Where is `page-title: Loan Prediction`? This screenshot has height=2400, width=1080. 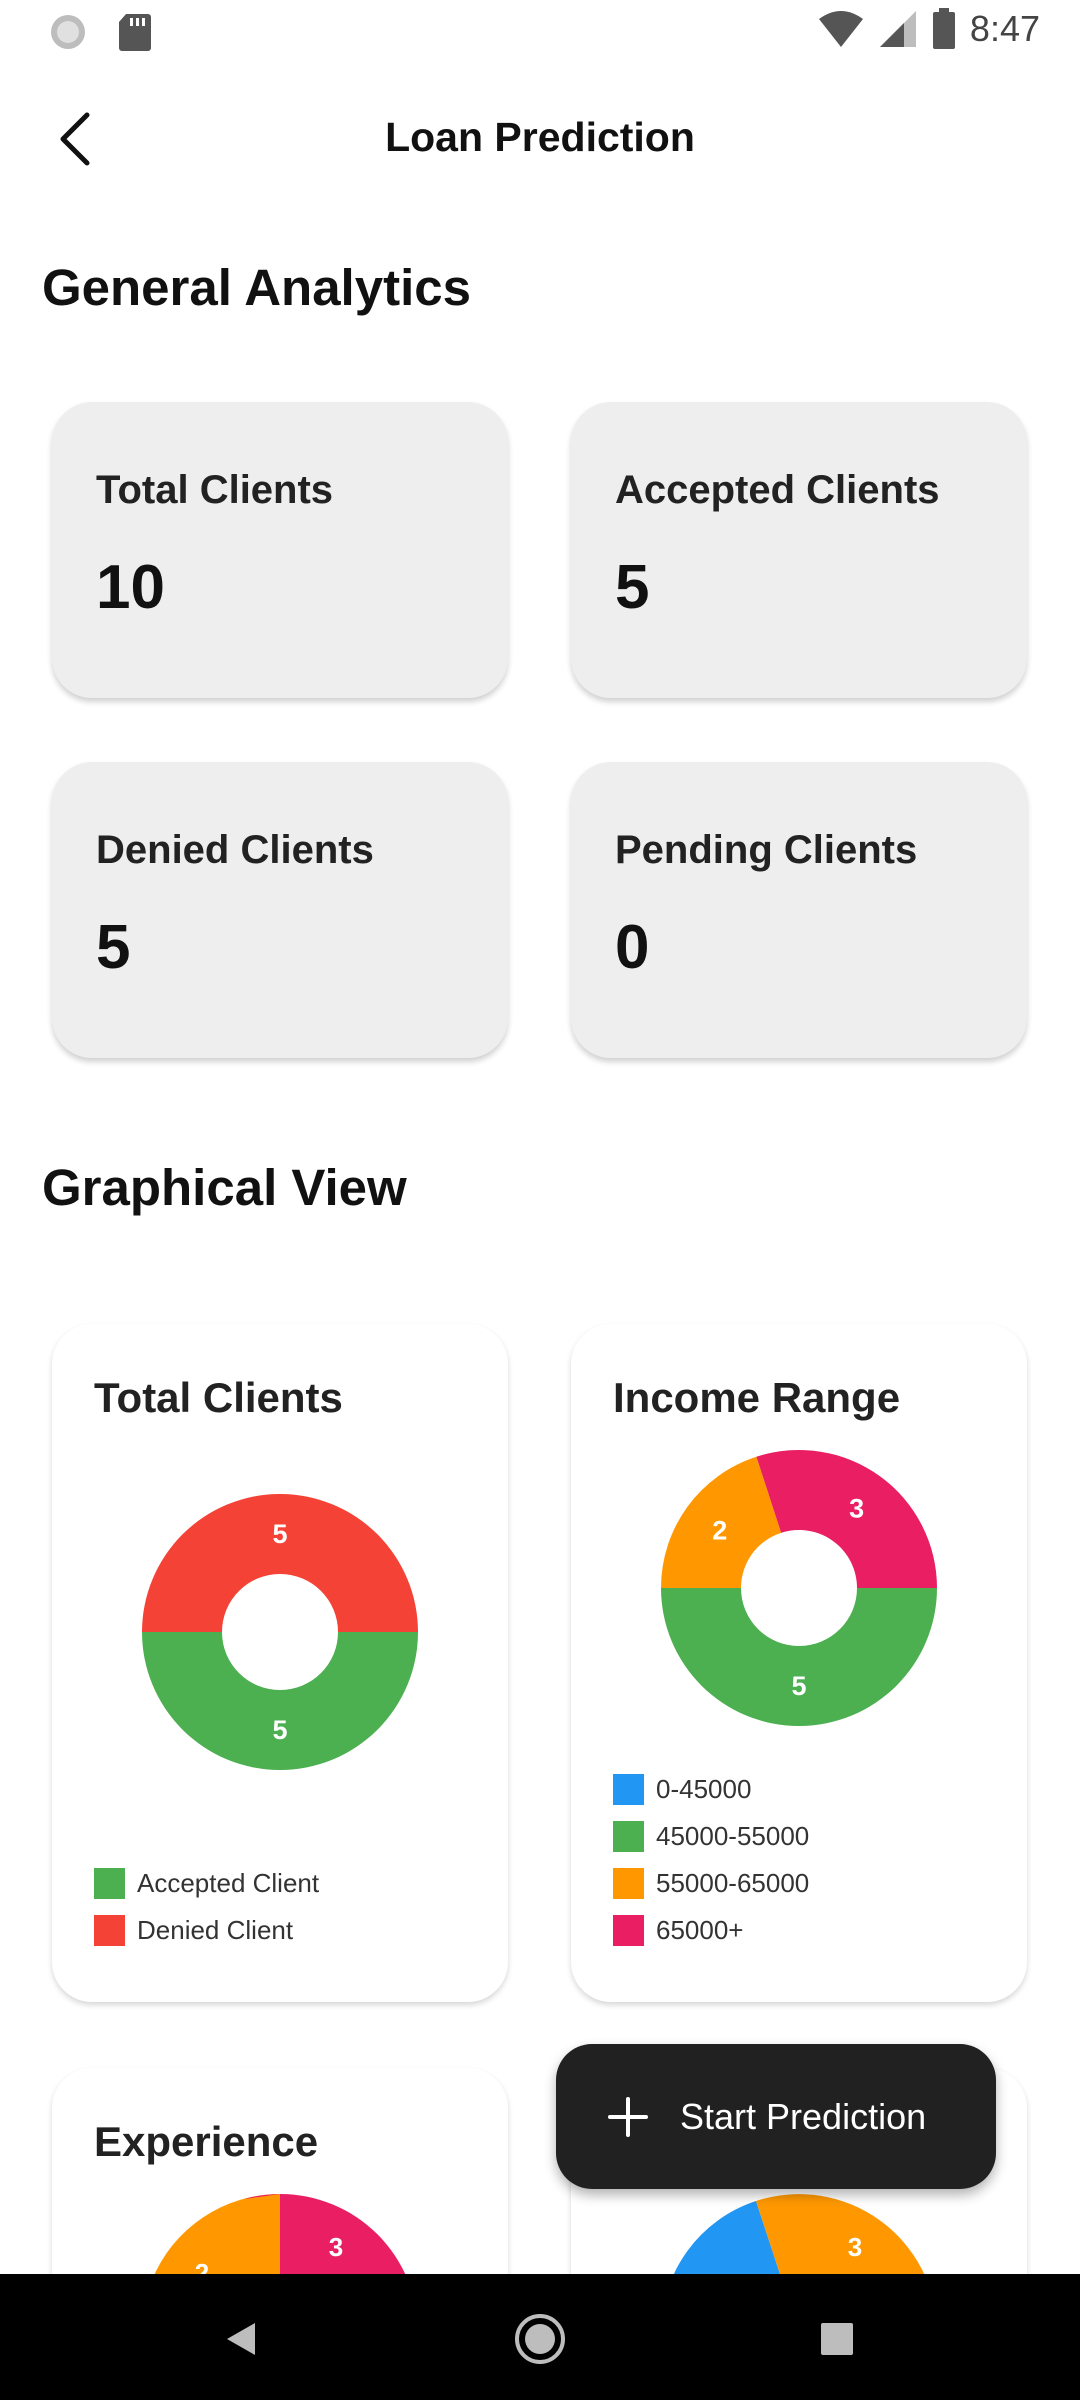 page-title: Loan Prediction is located at coordinates (540, 137).